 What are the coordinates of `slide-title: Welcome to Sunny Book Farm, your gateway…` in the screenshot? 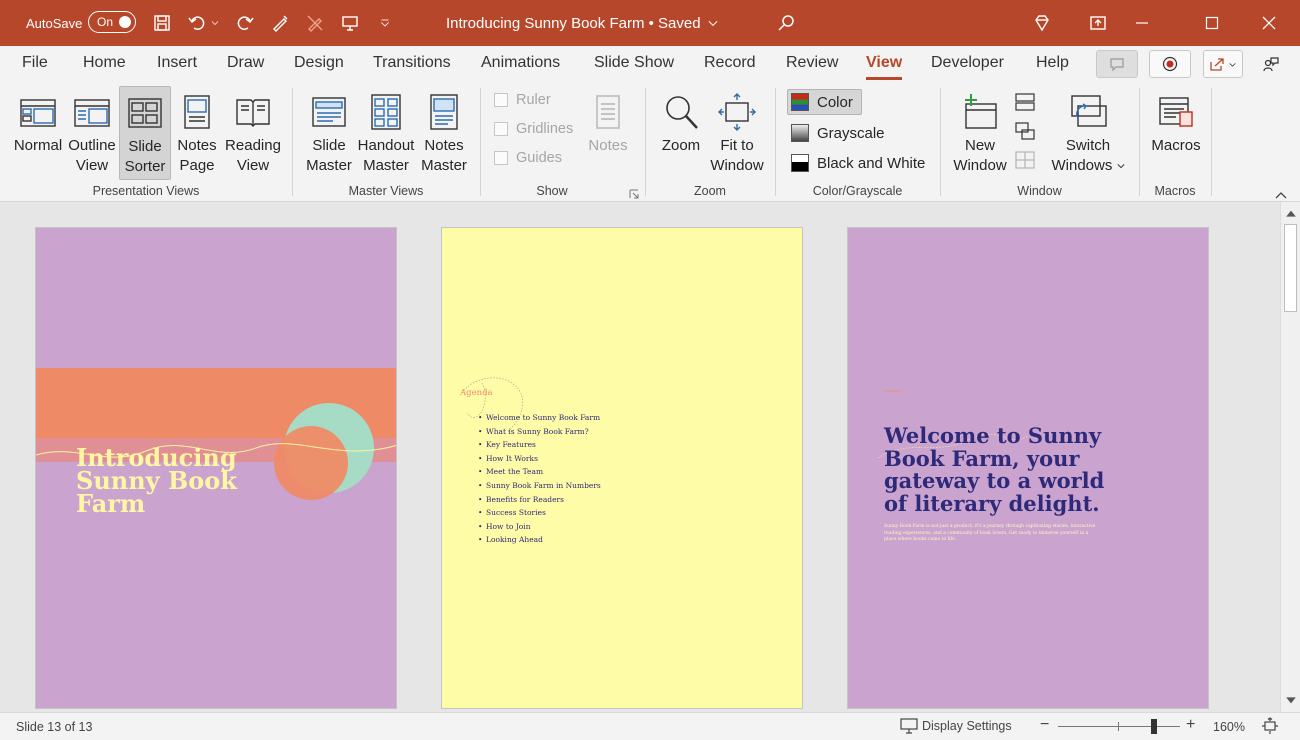 It's located at (994, 469).